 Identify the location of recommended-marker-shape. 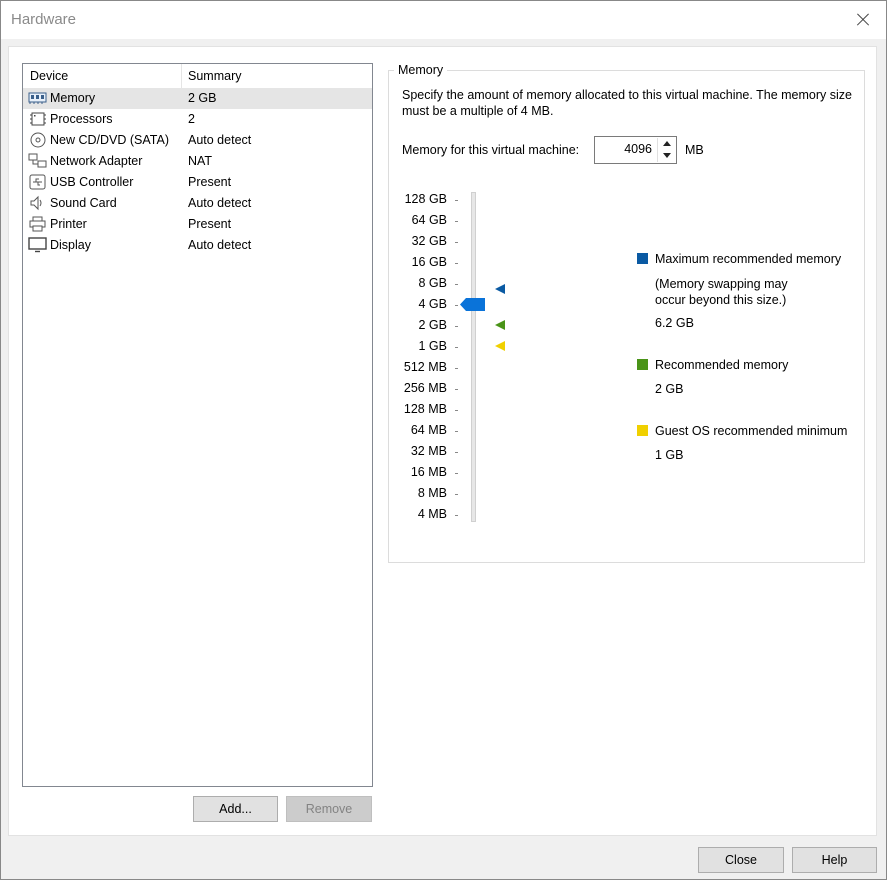
(500, 325).